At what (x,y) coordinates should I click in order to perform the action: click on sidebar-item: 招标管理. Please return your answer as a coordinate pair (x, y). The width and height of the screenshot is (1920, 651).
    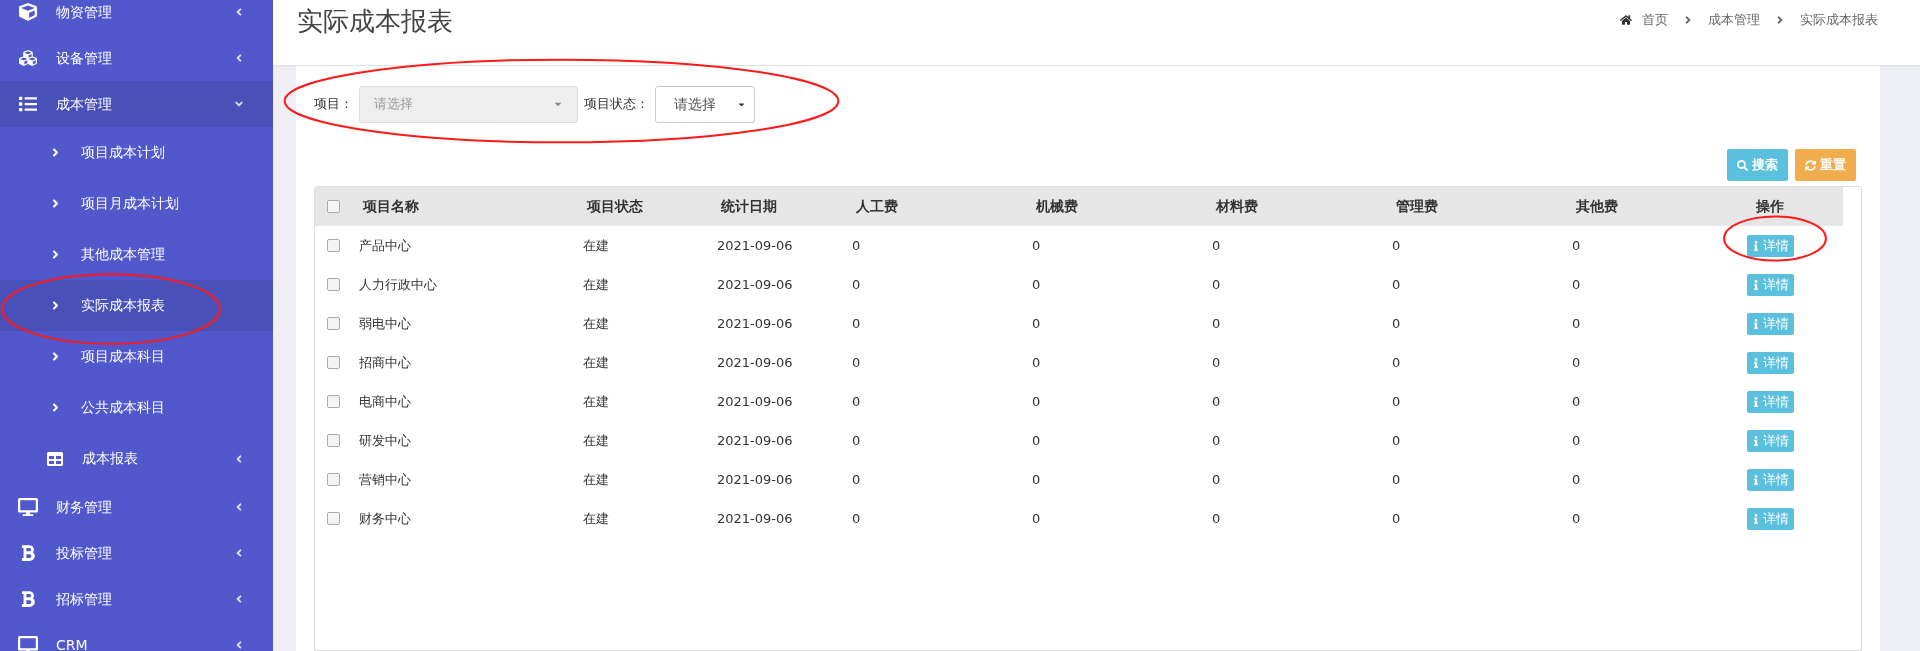
    Looking at the image, I should click on (136, 599).